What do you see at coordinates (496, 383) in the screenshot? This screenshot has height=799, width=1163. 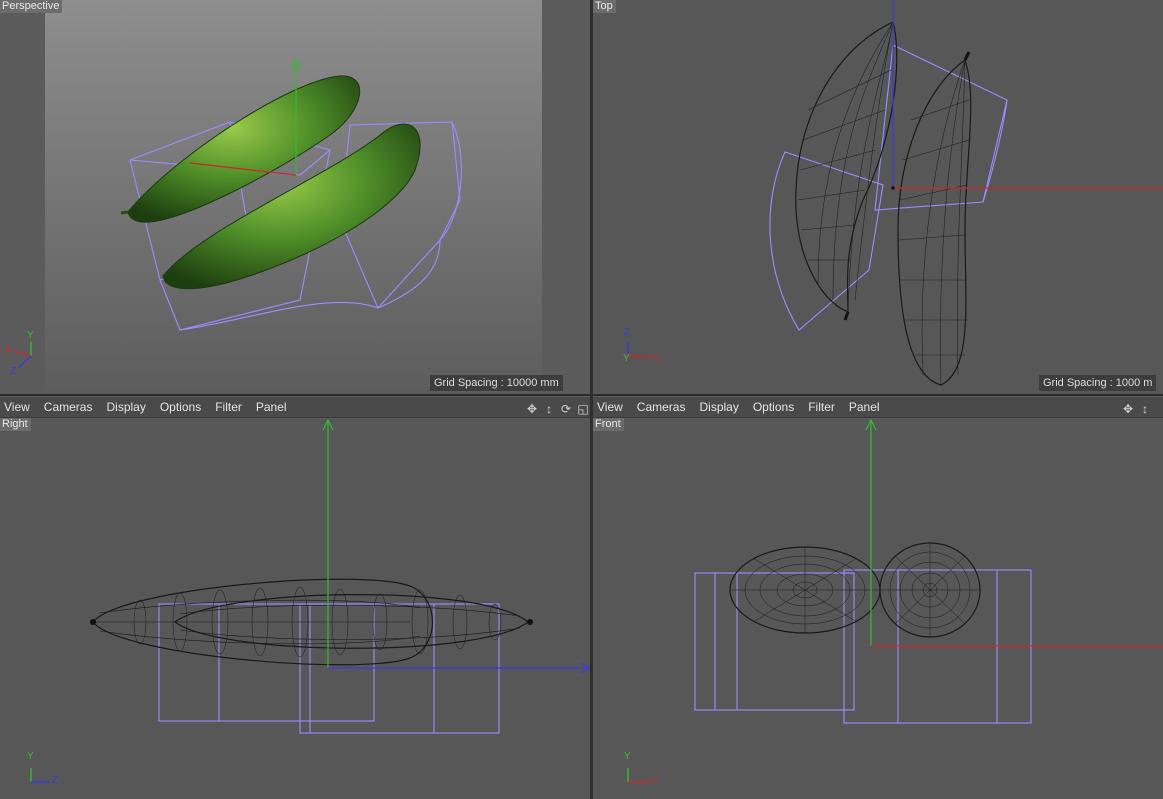 I see `grid-spacing-perspective: Grid Spacing : 10000 mm` at bounding box center [496, 383].